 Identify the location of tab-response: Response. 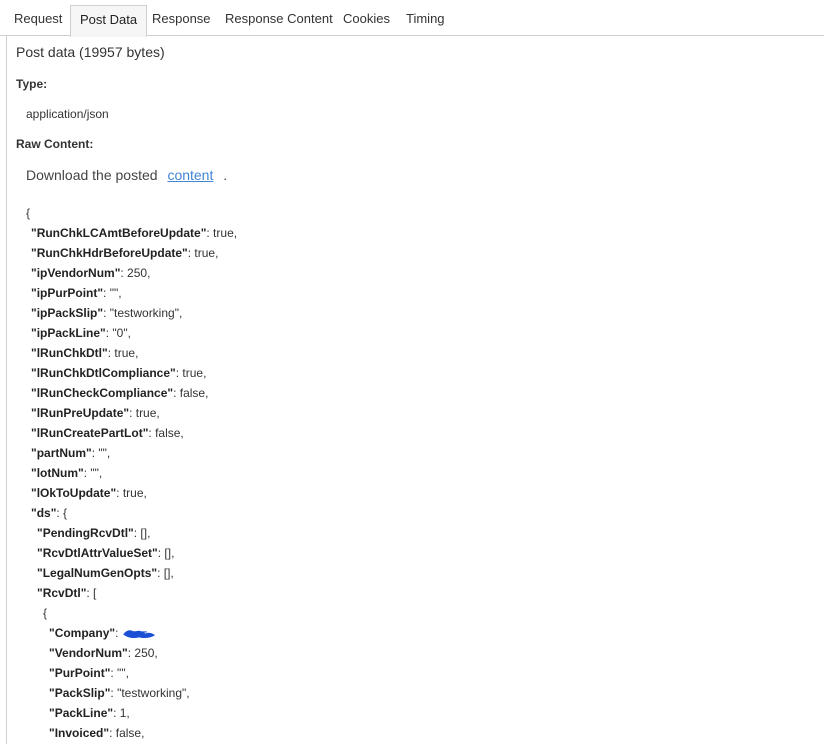
(181, 20).